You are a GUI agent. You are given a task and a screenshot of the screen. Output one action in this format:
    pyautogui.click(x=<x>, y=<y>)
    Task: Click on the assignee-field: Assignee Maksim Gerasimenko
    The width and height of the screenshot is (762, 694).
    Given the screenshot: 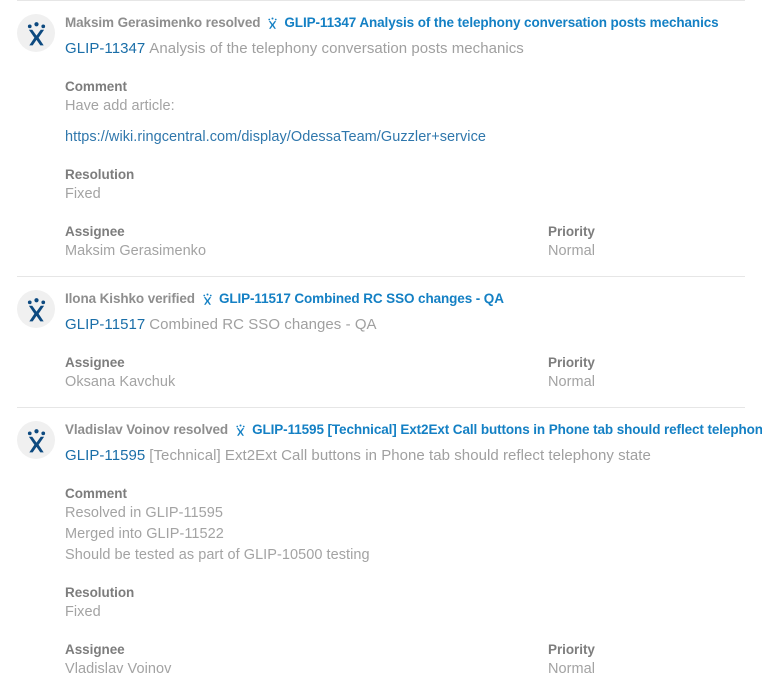 What is the action you would take?
    pyautogui.click(x=306, y=242)
    